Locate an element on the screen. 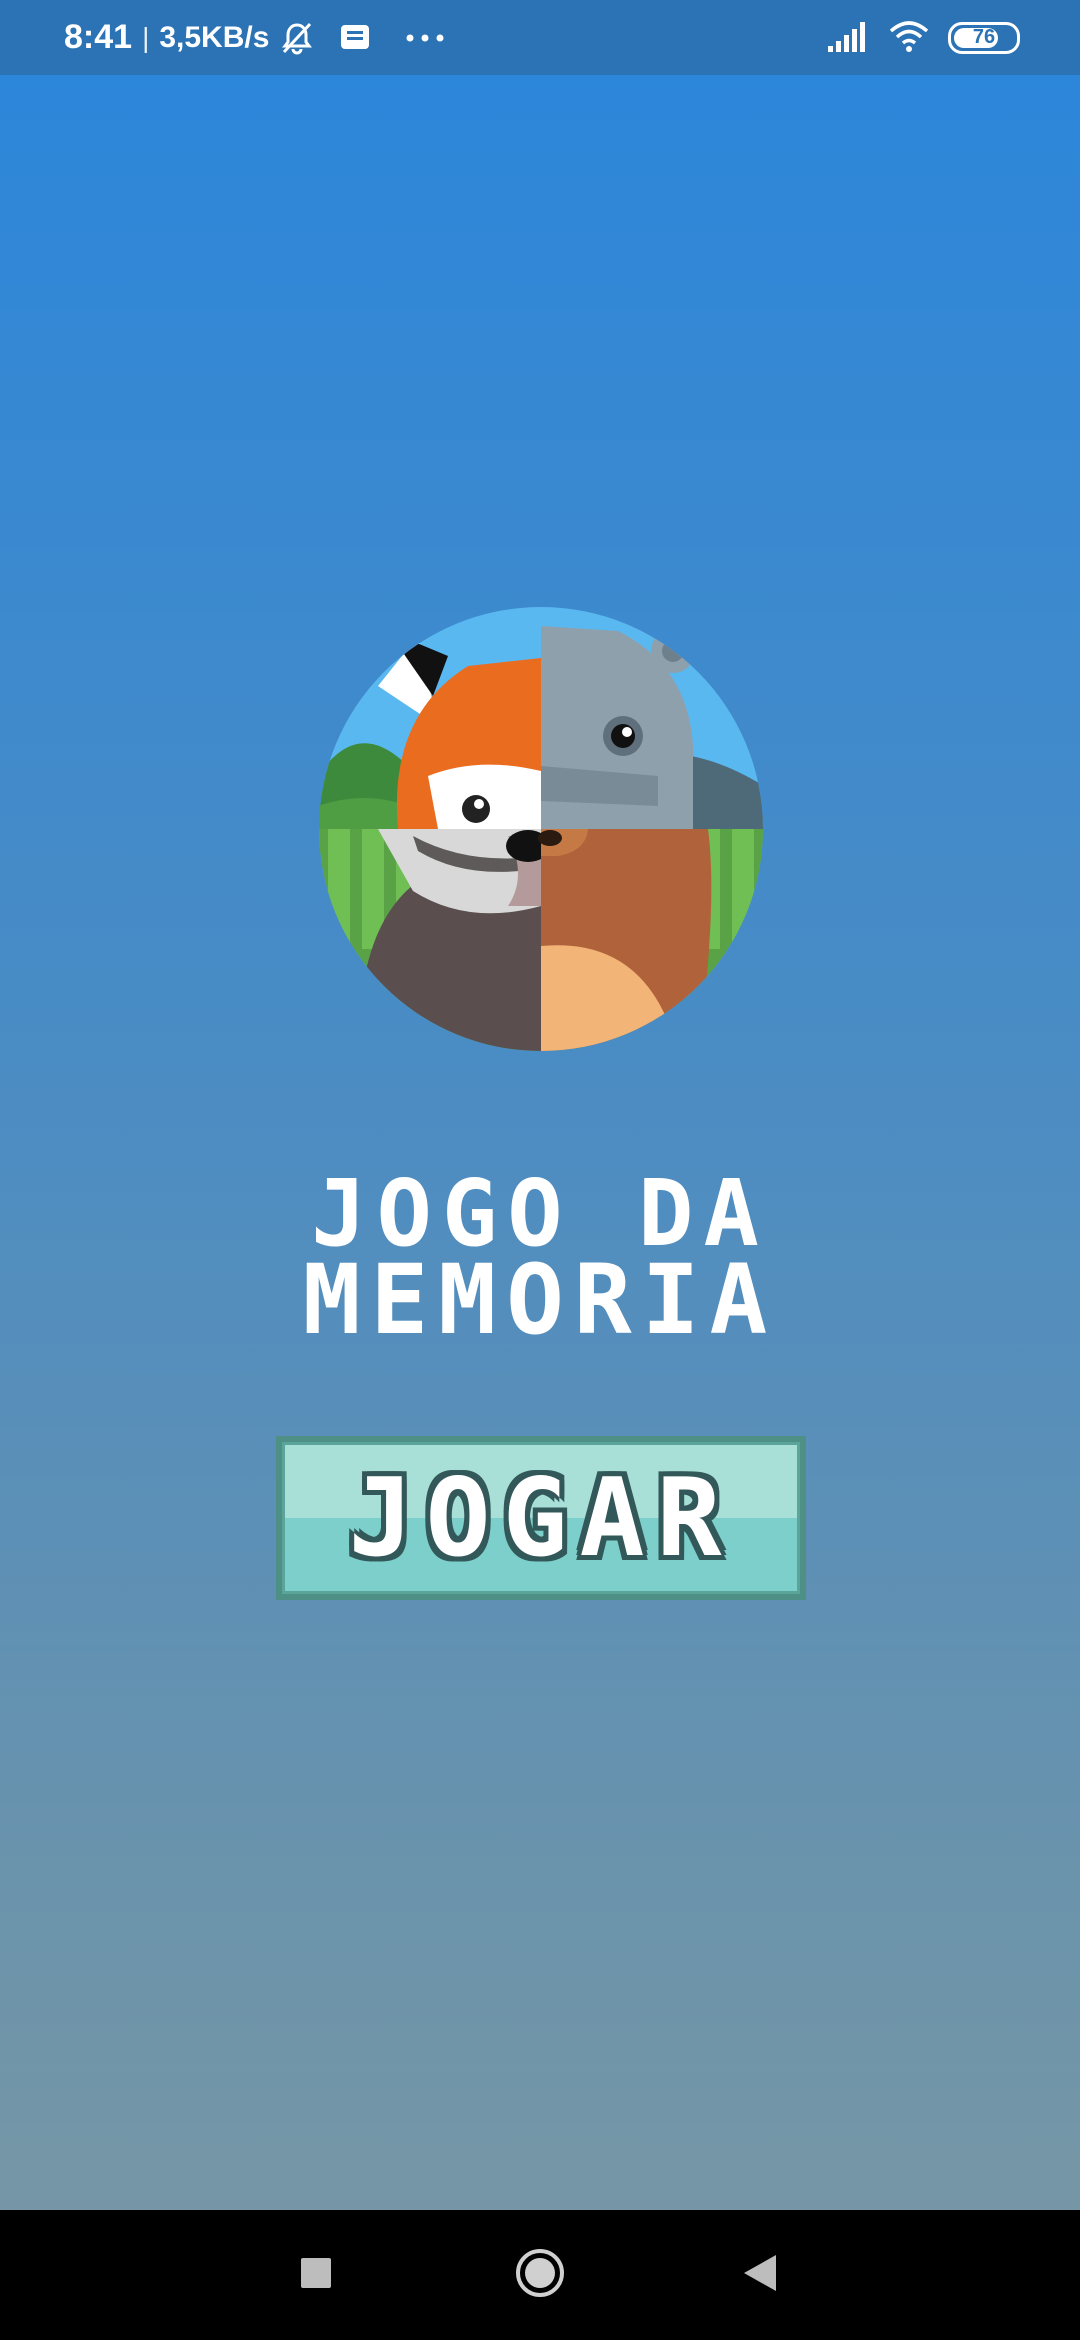 The height and width of the screenshot is (2340, 1080). status-left: 8:41 | 3,5KB/s is located at coordinates (254, 37).